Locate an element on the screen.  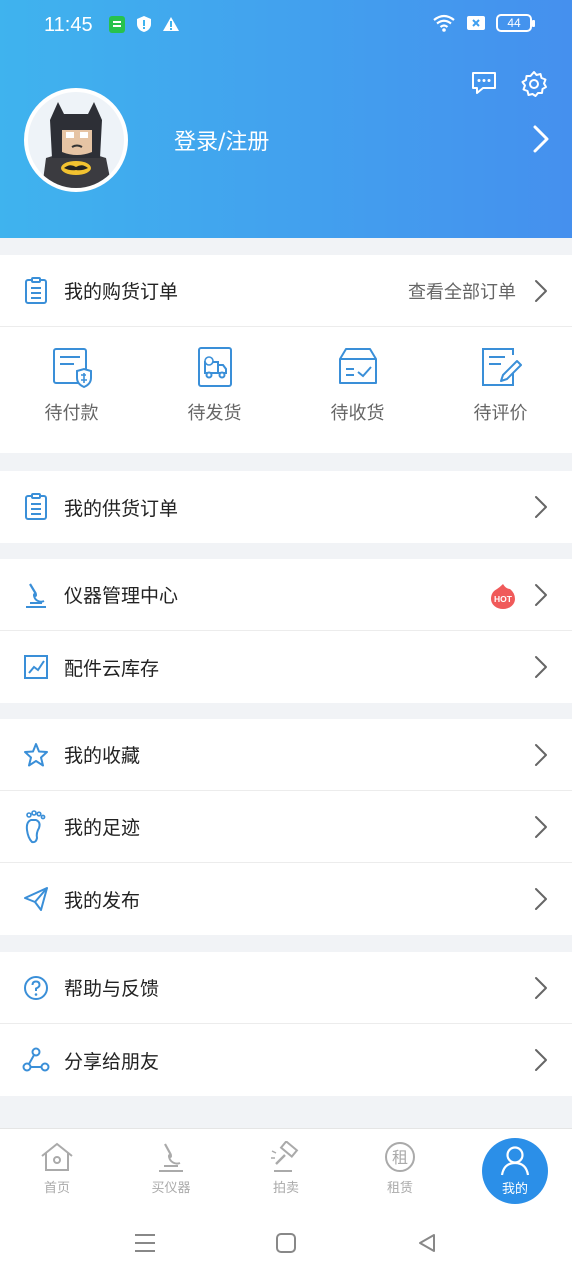
help-feedback-row: 帮助与反馈 is located at coordinates (286, 988).